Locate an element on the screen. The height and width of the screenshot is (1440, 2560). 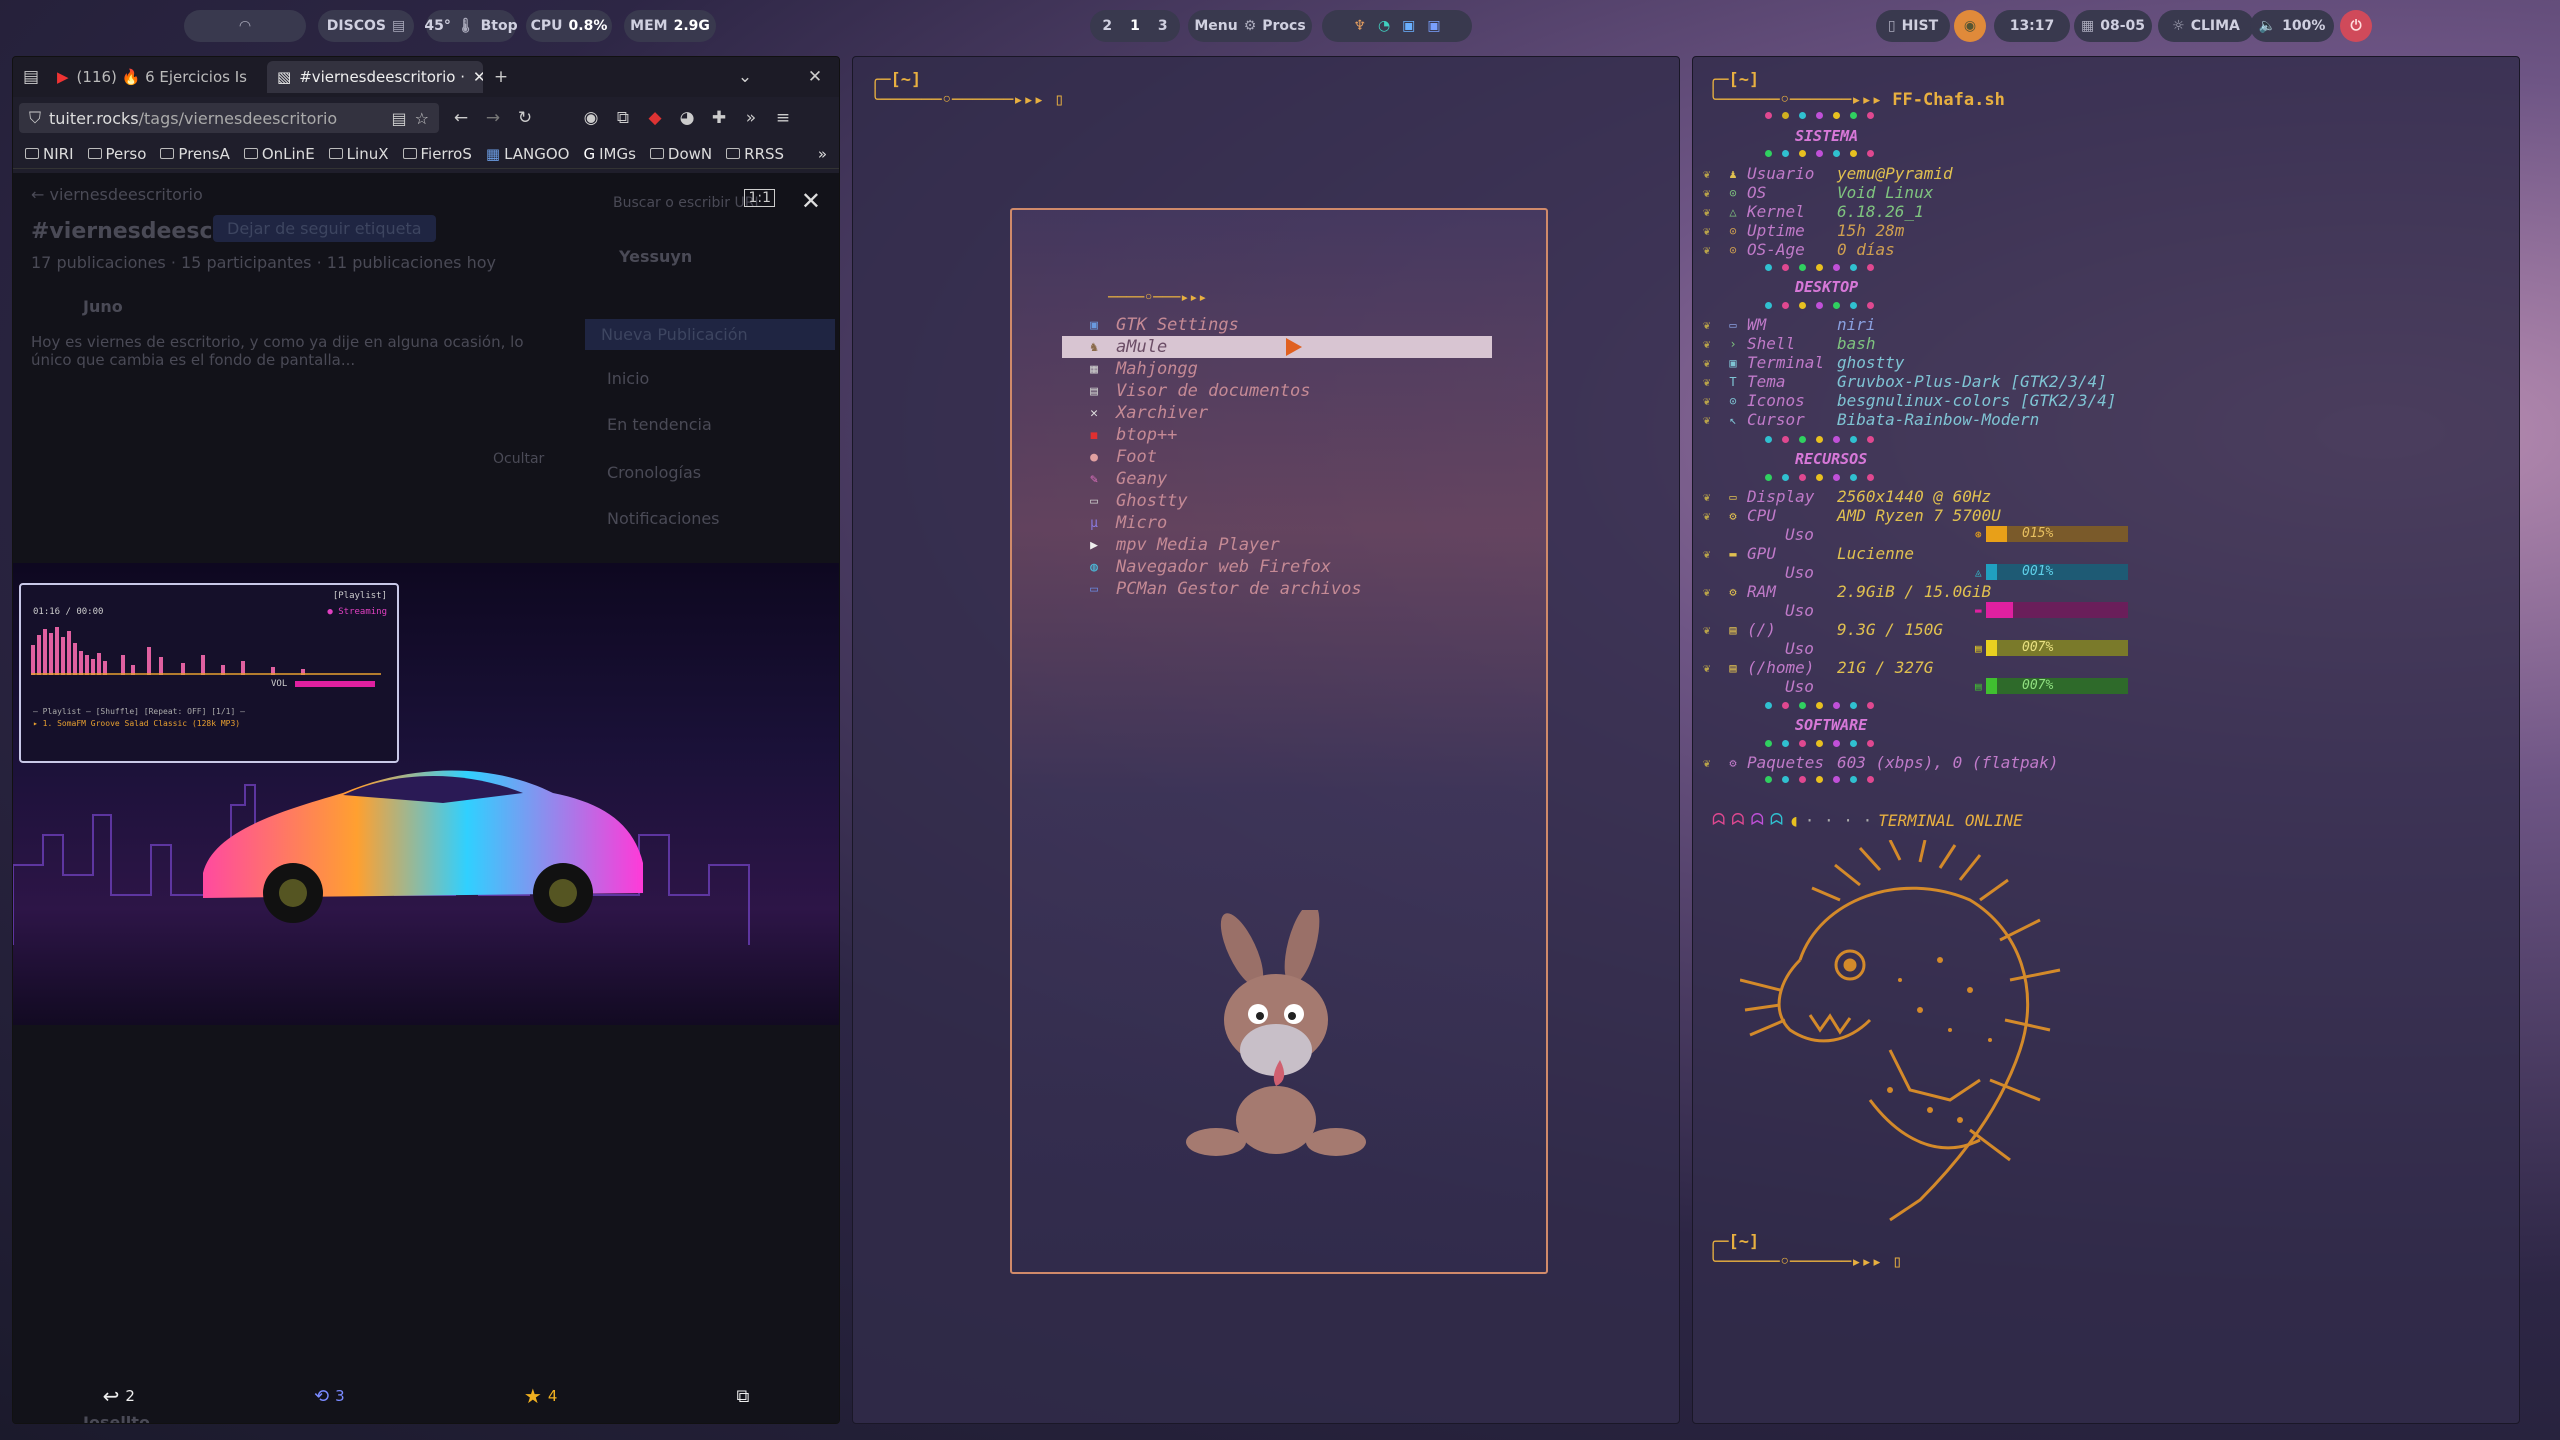
star-icon: ☆ is located at coordinates (422, 118).